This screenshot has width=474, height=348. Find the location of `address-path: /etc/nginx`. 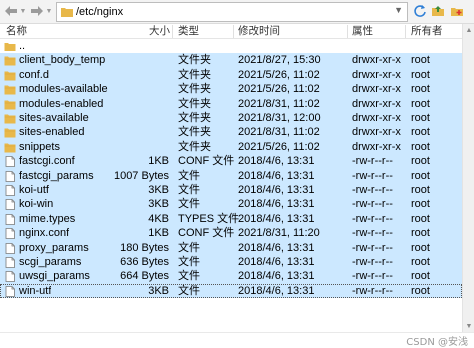

address-path: /etc/nginx is located at coordinates (99, 12).